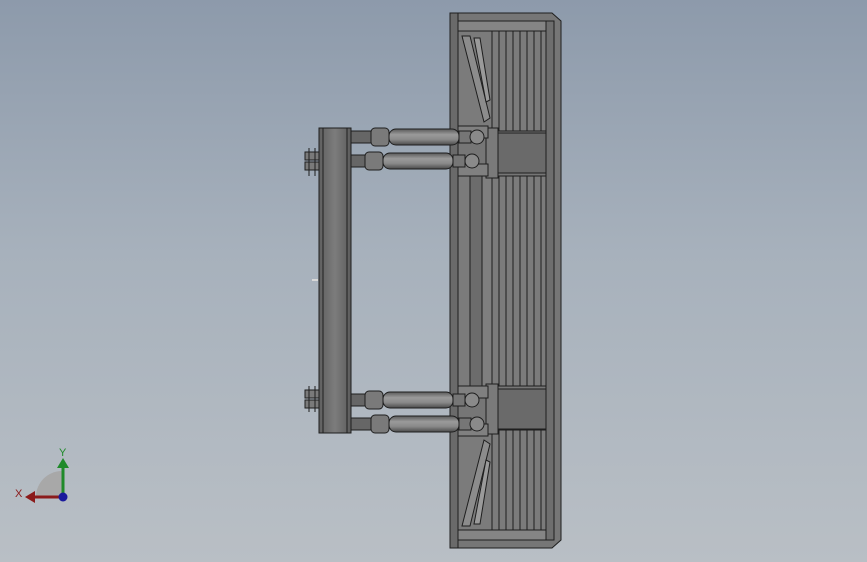 The image size is (867, 562). Describe the element at coordinates (312, 162) in the screenshot. I see `plate-bolts-top` at that location.